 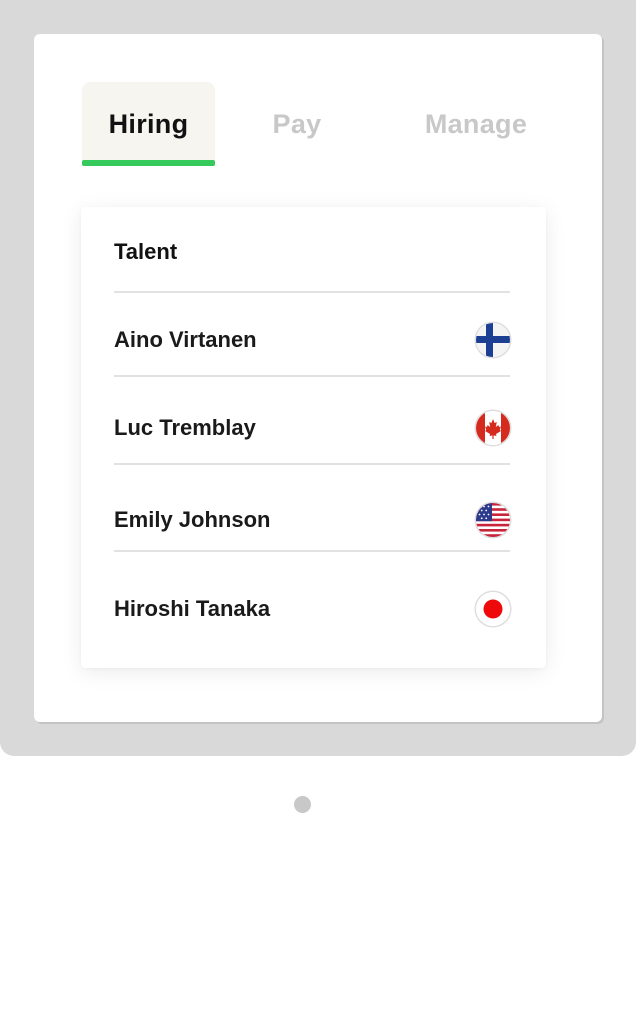 What do you see at coordinates (493, 340) in the screenshot?
I see `finland-flag-icon` at bounding box center [493, 340].